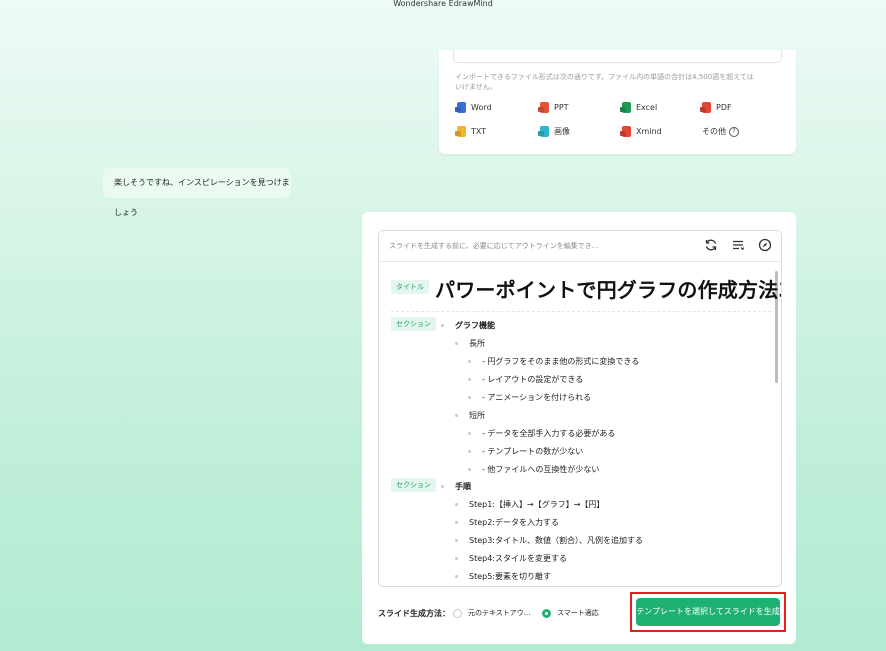 This screenshot has height=651, width=886. Describe the element at coordinates (626, 107) in the screenshot. I see `excel-file-icon` at that location.